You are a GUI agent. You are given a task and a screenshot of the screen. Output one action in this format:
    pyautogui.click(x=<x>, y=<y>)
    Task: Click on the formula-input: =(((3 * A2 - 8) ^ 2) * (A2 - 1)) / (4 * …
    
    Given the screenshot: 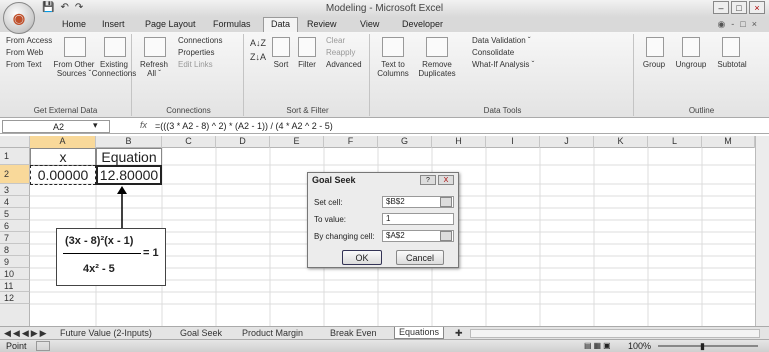 What is the action you would take?
    pyautogui.click(x=244, y=126)
    